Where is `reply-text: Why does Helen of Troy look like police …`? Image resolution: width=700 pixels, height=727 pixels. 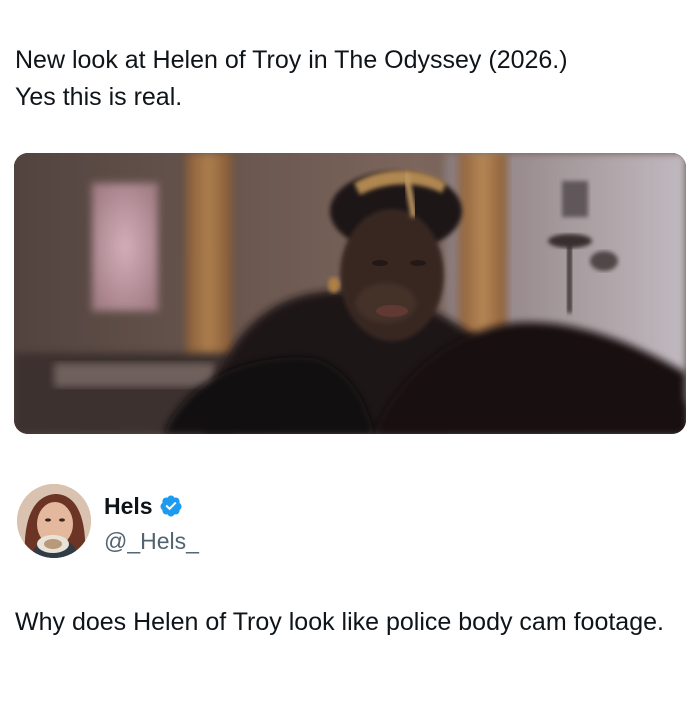 reply-text: Why does Helen of Troy look like police … is located at coordinates (339, 622).